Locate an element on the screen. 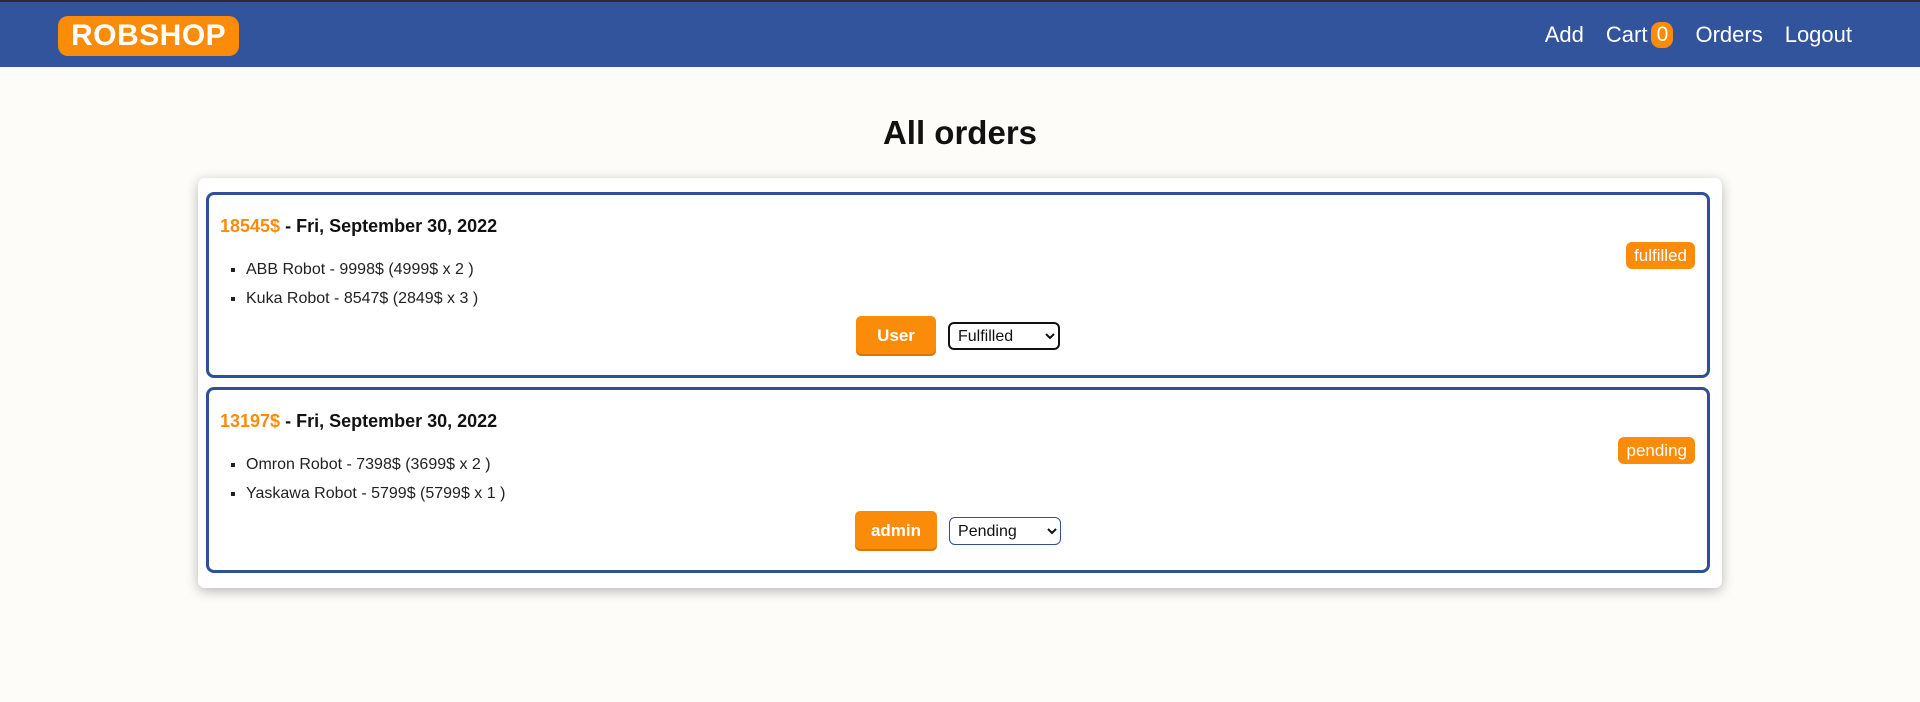 Image resolution: width=1920 pixels, height=702 pixels. order-total: 13197$ is located at coordinates (250, 421).